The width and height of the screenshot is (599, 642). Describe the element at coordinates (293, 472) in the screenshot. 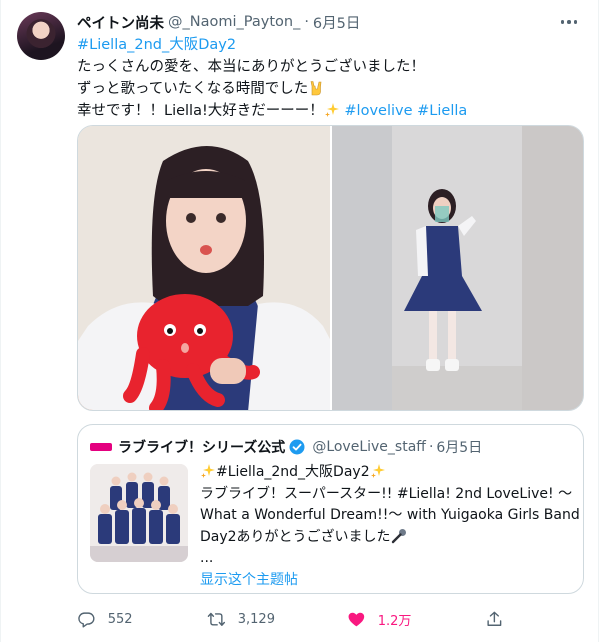

I see `quoted-hashtag-line: #Liella_2nd_大阪Day2` at that location.